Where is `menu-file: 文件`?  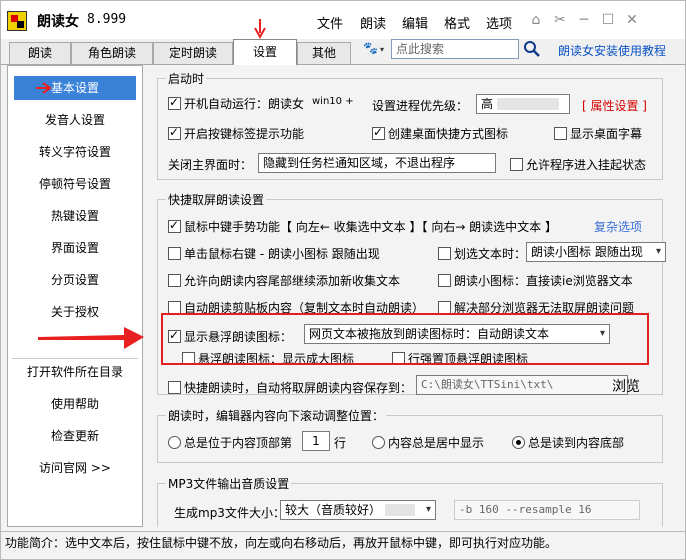
menu-file: 文件 is located at coordinates (330, 22).